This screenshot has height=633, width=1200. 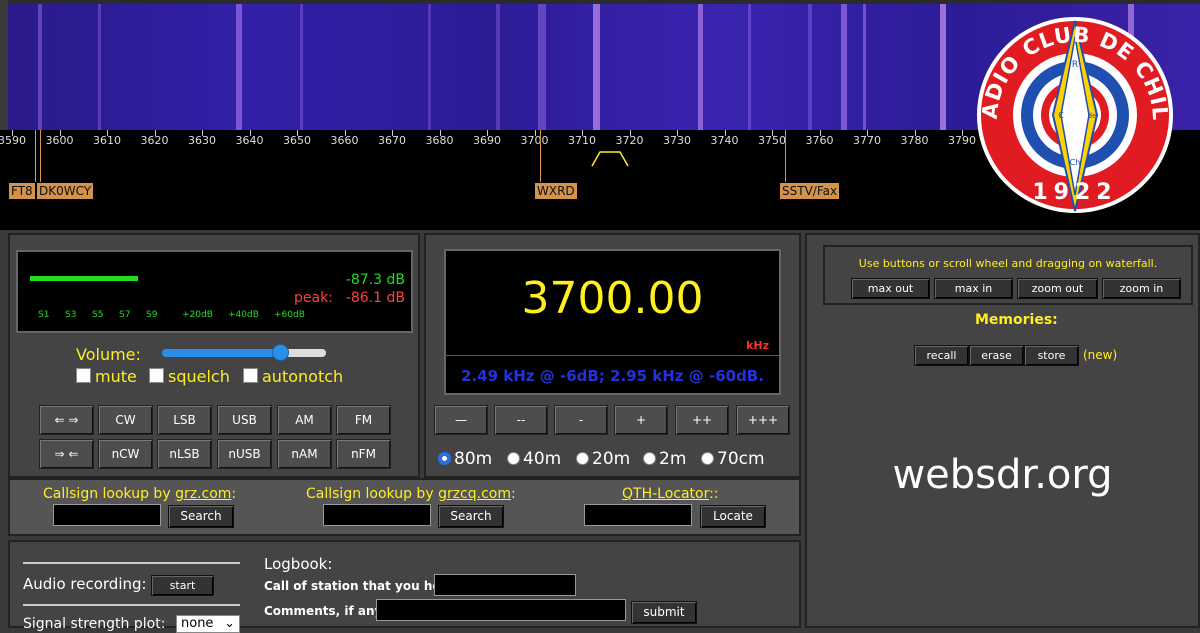 I want to click on scale-tick-label: 3620, so click(x=154, y=140).